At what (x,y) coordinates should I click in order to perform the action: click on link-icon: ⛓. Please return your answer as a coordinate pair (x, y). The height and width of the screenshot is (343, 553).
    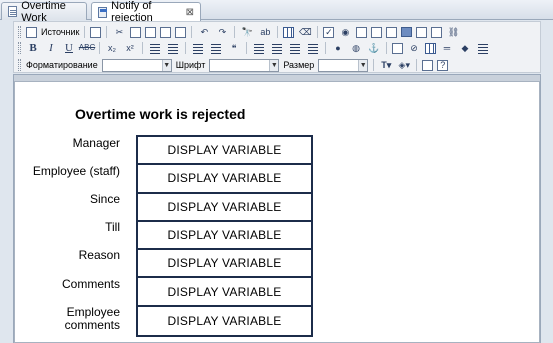
    Looking at the image, I should click on (453, 32).